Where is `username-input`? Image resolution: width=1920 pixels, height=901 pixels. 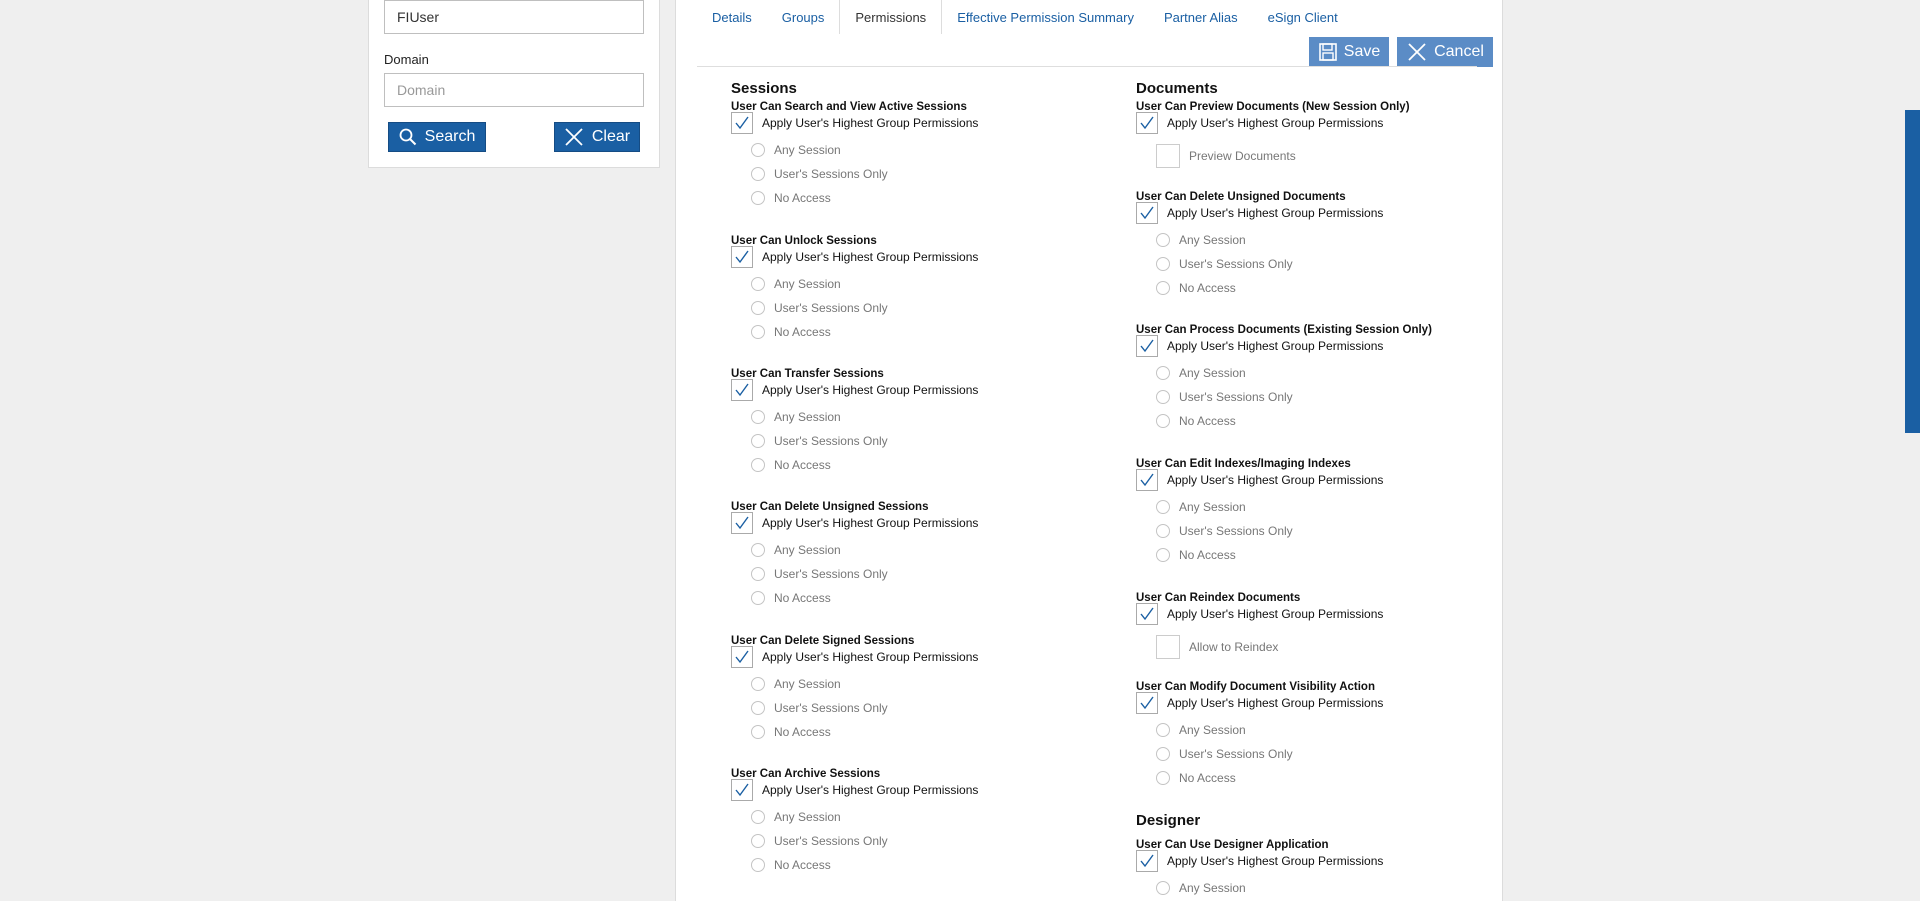
username-input is located at coordinates (514, 17).